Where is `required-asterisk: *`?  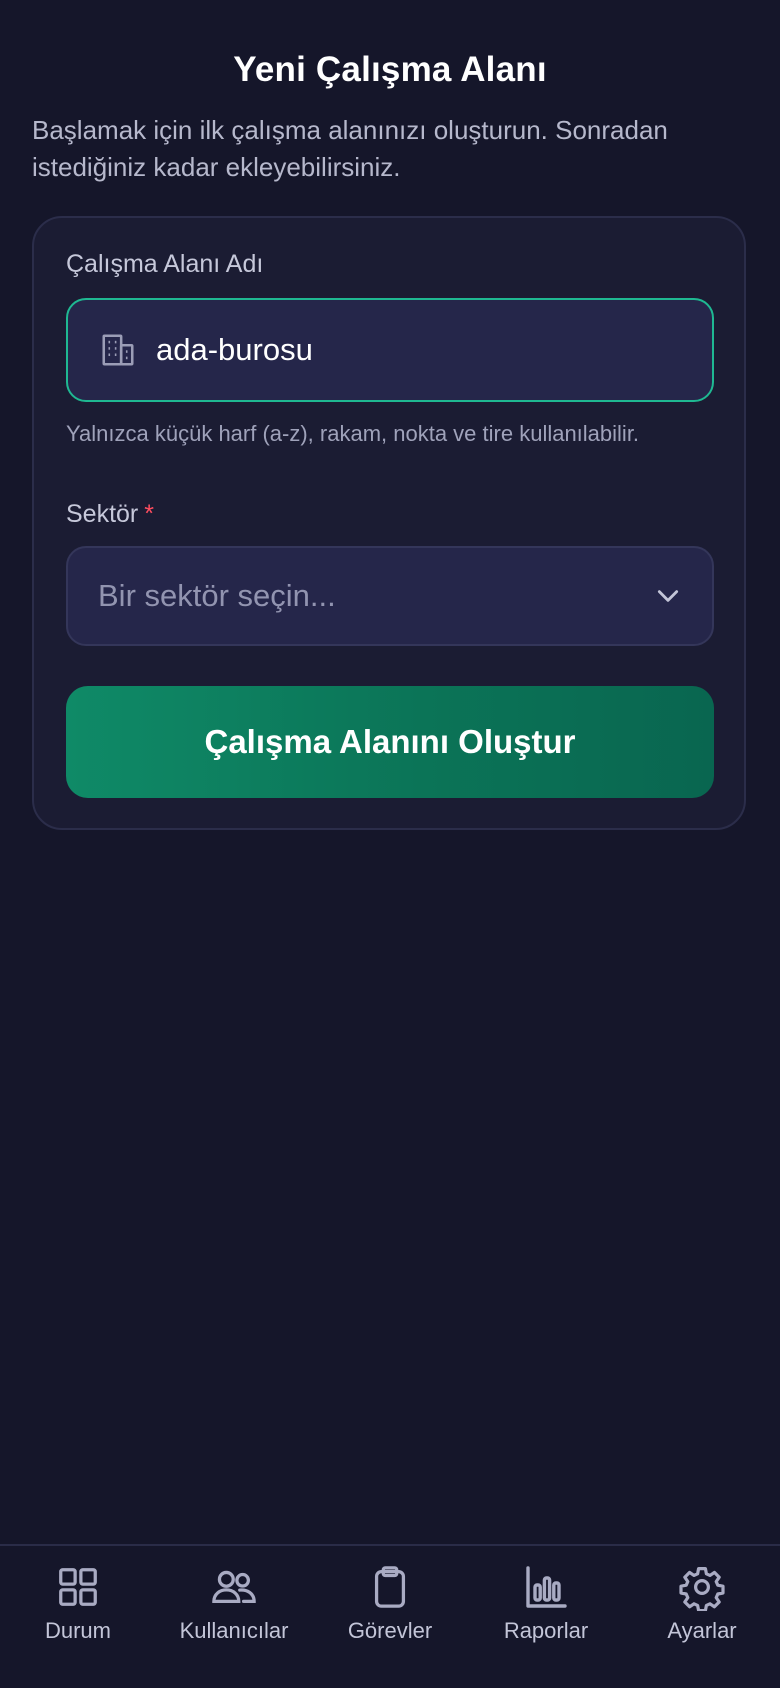
required-asterisk: * is located at coordinates (149, 514).